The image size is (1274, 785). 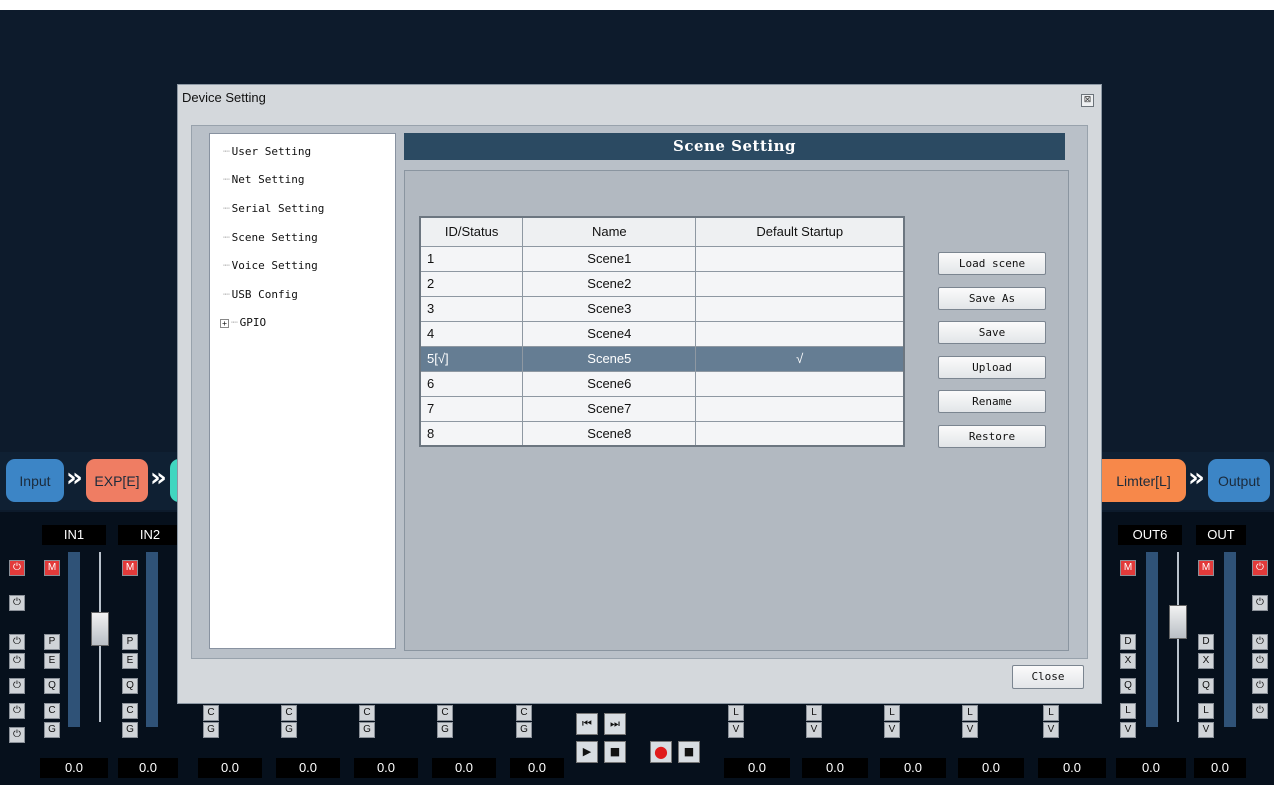 I want to click on table-row: 3 Scene3, so click(x=662, y=308).